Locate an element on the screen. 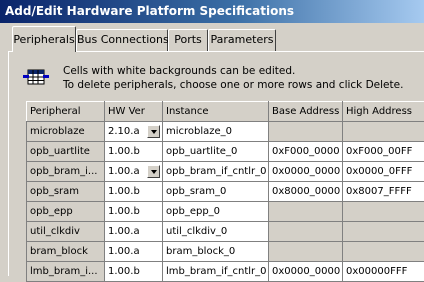 The width and height of the screenshot is (424, 282). hw-ver-value: 1.00.a is located at coordinates (124, 171).